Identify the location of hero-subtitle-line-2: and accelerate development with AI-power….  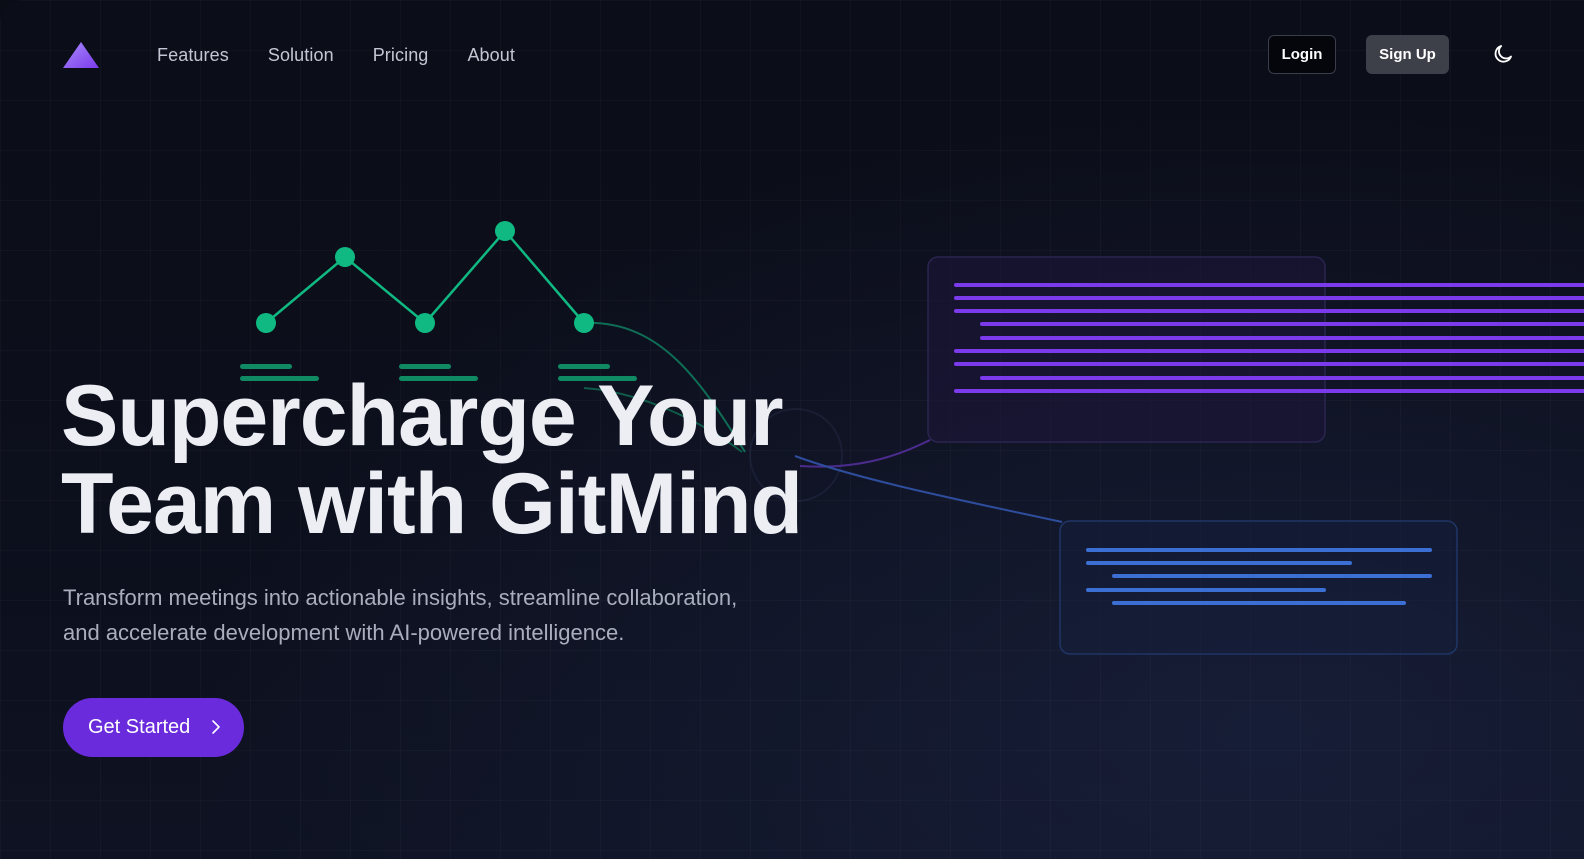
(344, 632).